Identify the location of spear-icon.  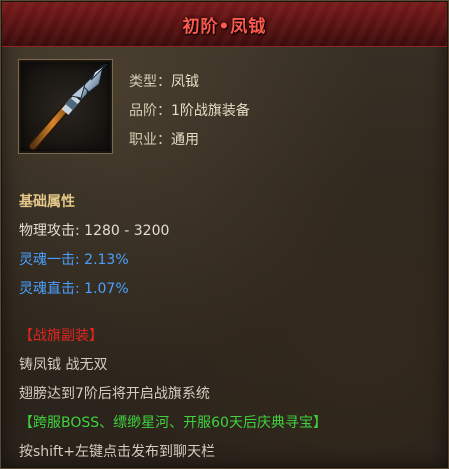
(68, 107).